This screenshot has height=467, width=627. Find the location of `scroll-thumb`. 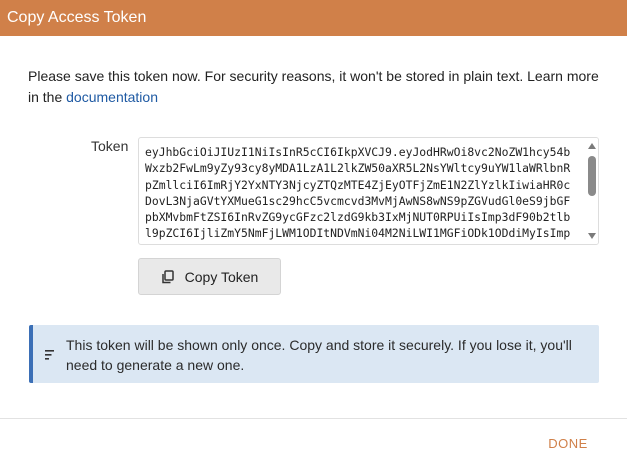

scroll-thumb is located at coordinates (592, 176).